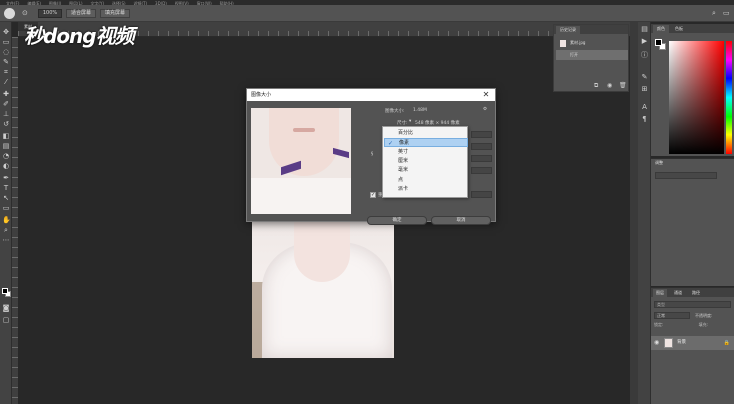 This screenshot has width=734, height=404. What do you see at coordinates (6, 220) in the screenshot?
I see `hand-tool-icon: ✋` at bounding box center [6, 220].